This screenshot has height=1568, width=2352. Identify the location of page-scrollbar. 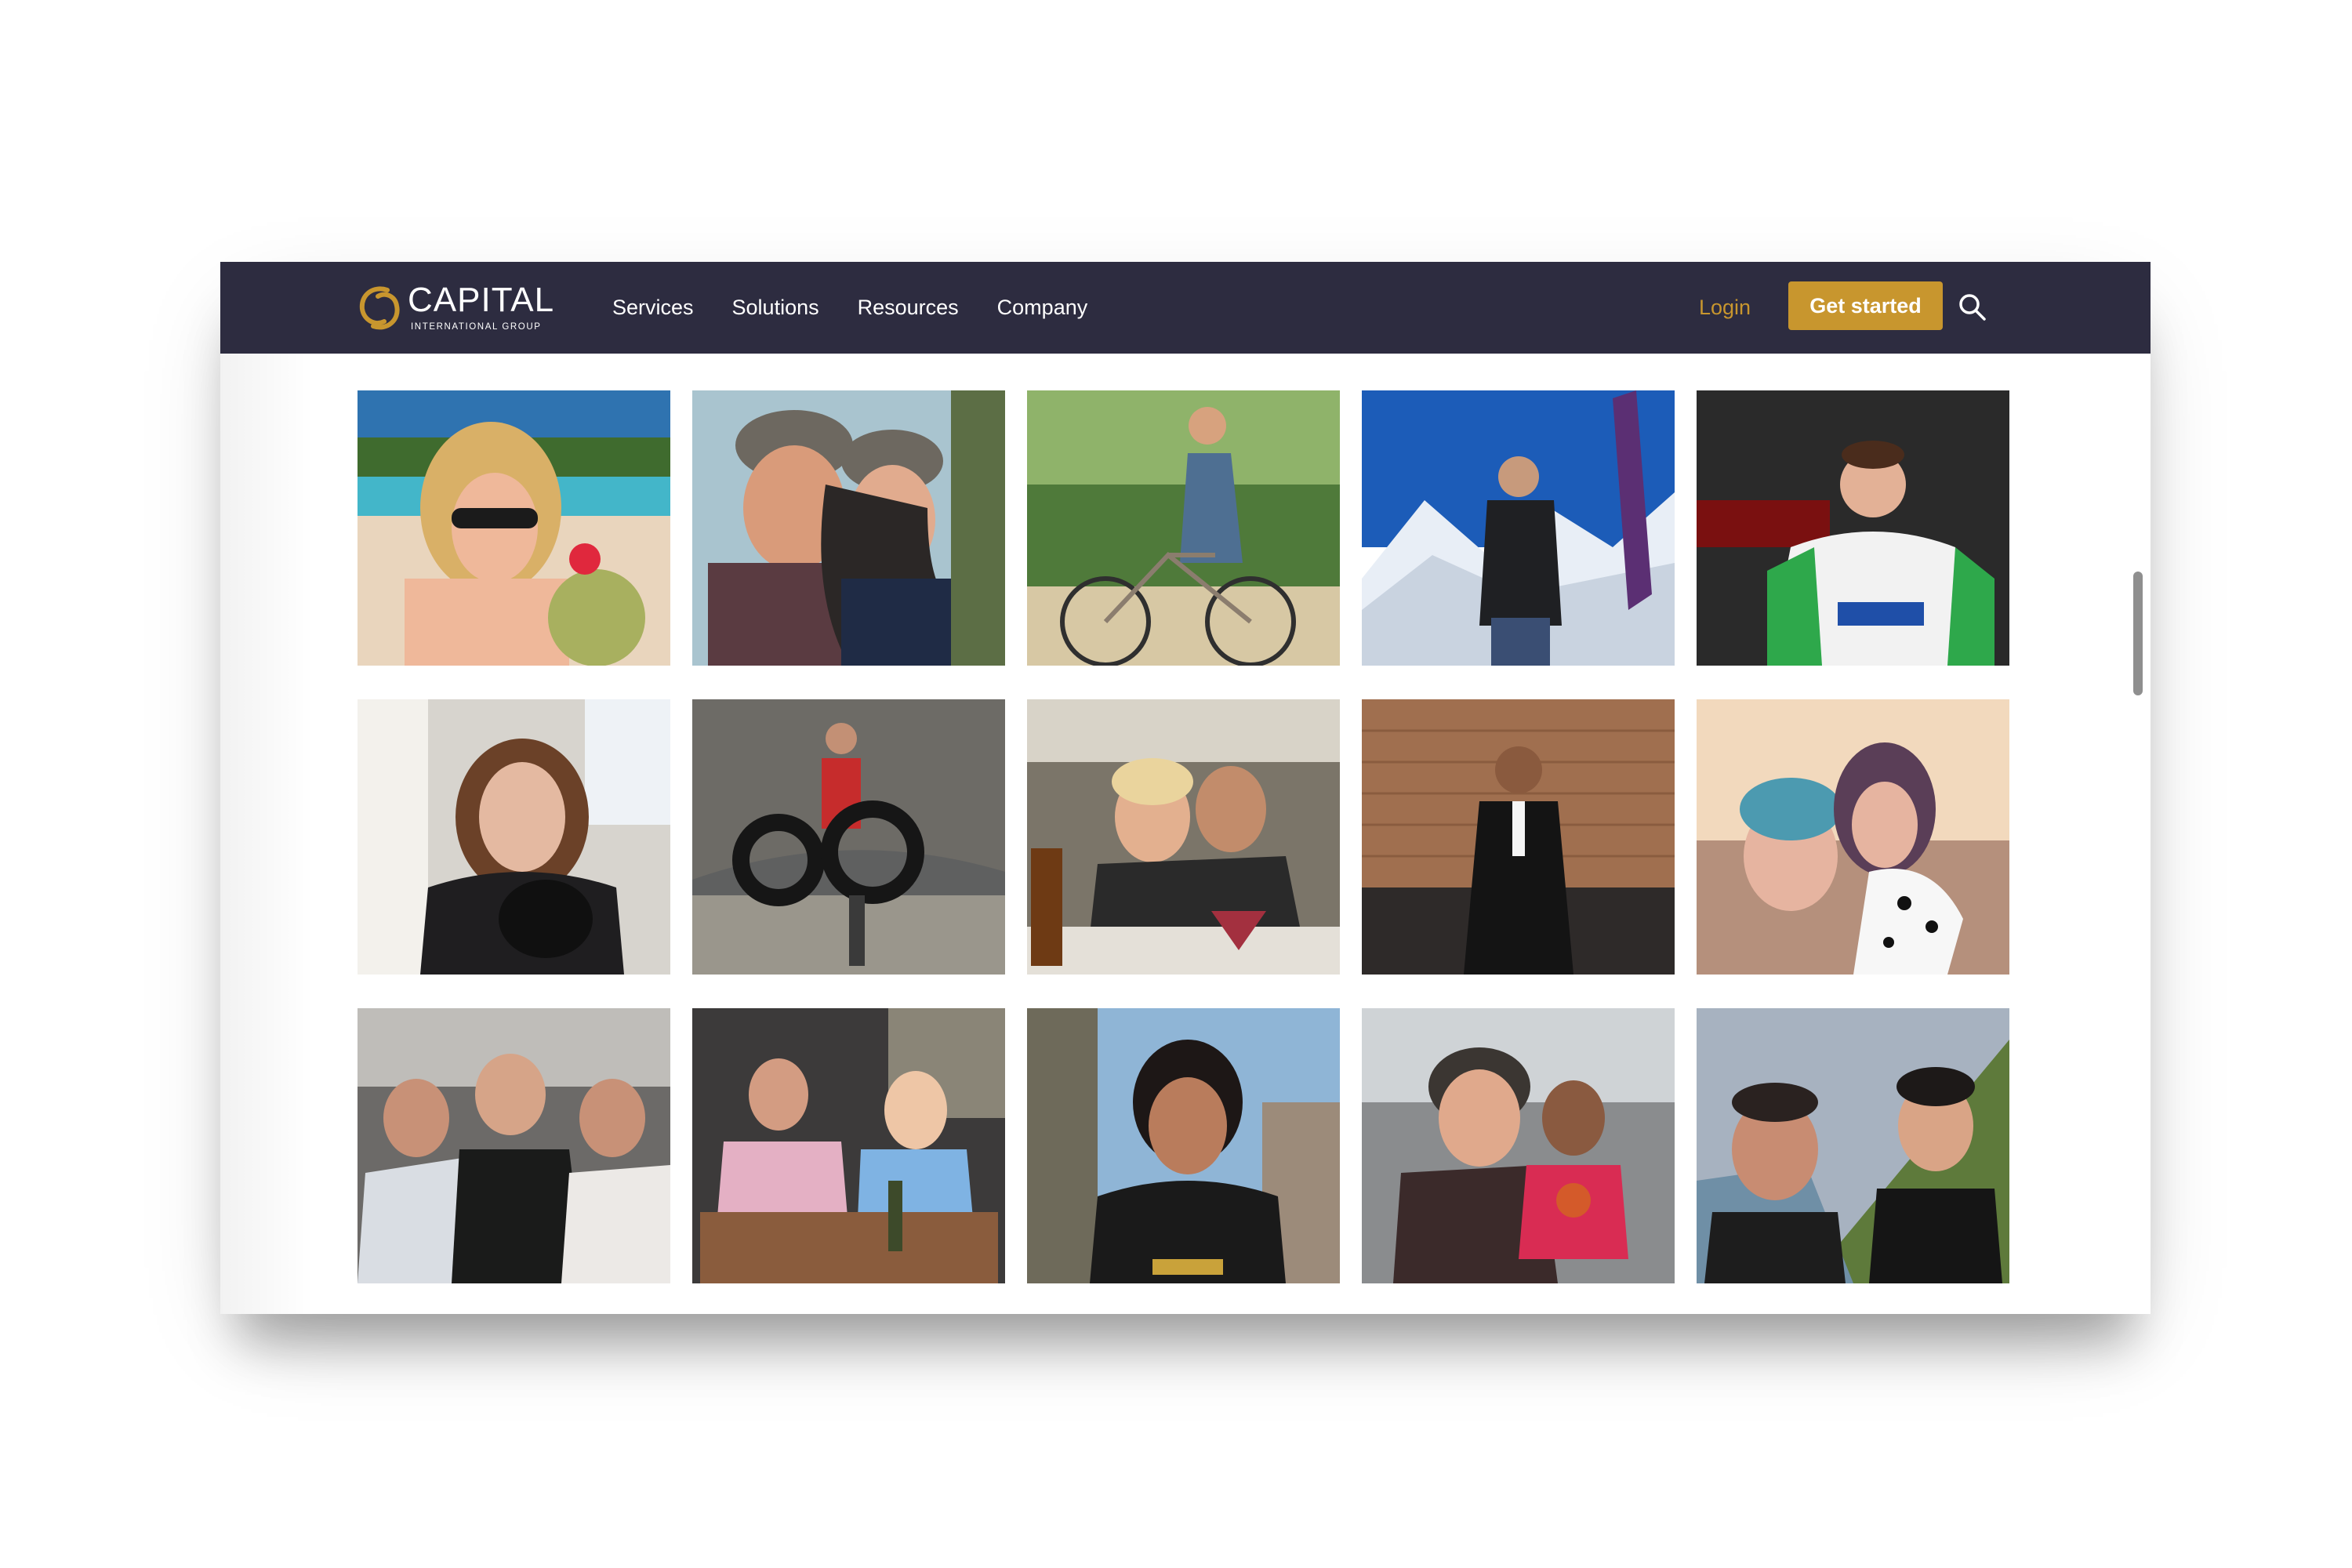
(2138, 633).